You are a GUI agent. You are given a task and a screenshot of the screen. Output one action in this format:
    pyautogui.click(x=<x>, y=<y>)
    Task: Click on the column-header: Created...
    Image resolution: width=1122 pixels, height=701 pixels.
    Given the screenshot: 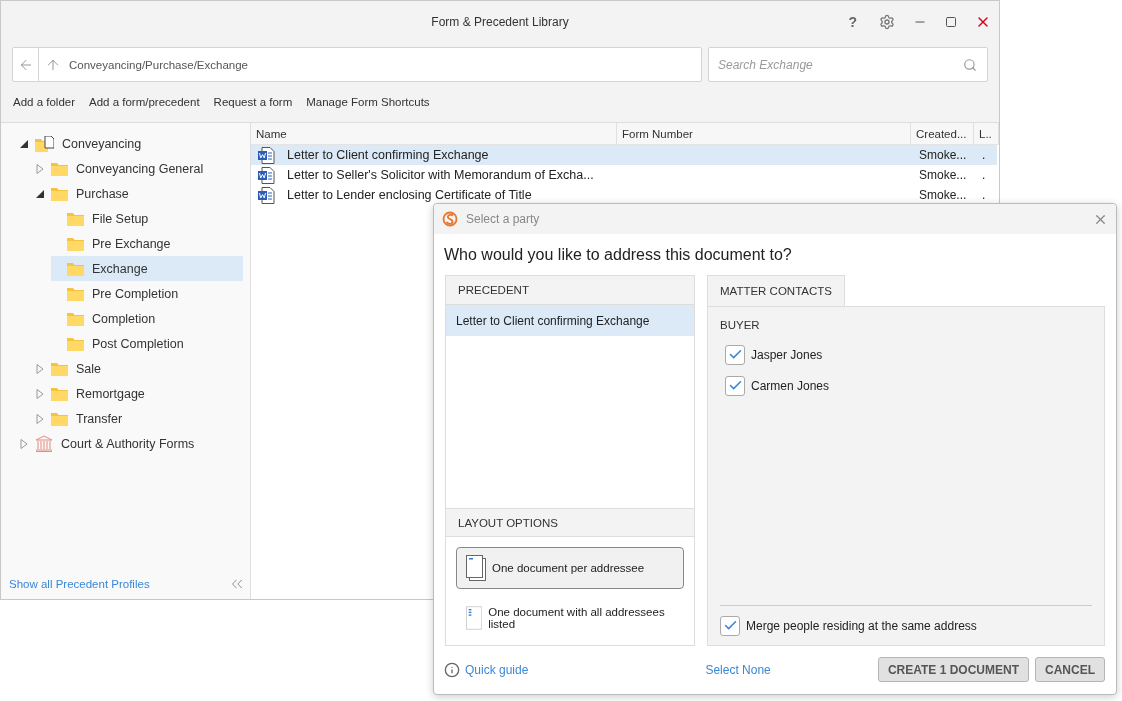 What is the action you would take?
    pyautogui.click(x=942, y=133)
    